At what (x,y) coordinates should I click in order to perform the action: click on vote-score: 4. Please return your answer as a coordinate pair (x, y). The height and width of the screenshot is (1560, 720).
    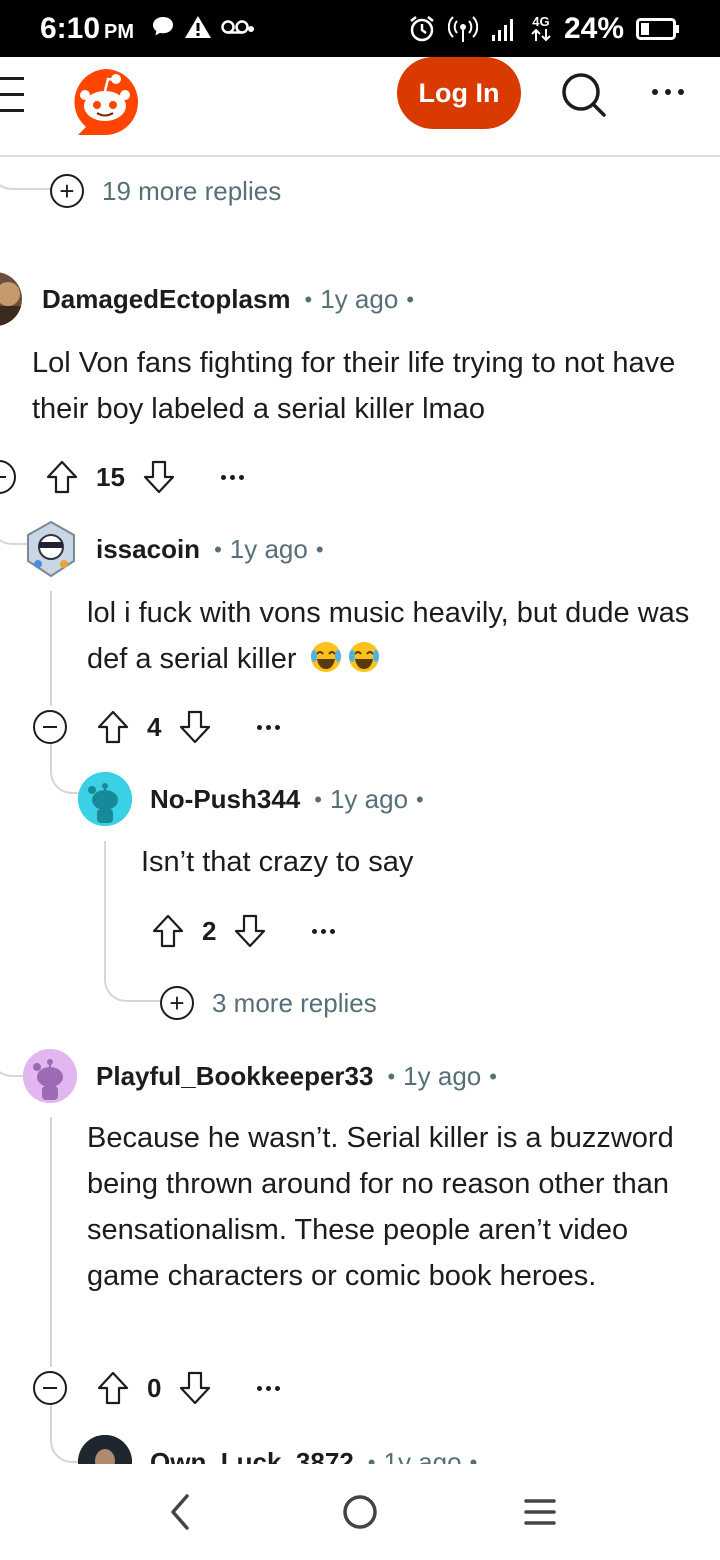
    Looking at the image, I should click on (154, 726).